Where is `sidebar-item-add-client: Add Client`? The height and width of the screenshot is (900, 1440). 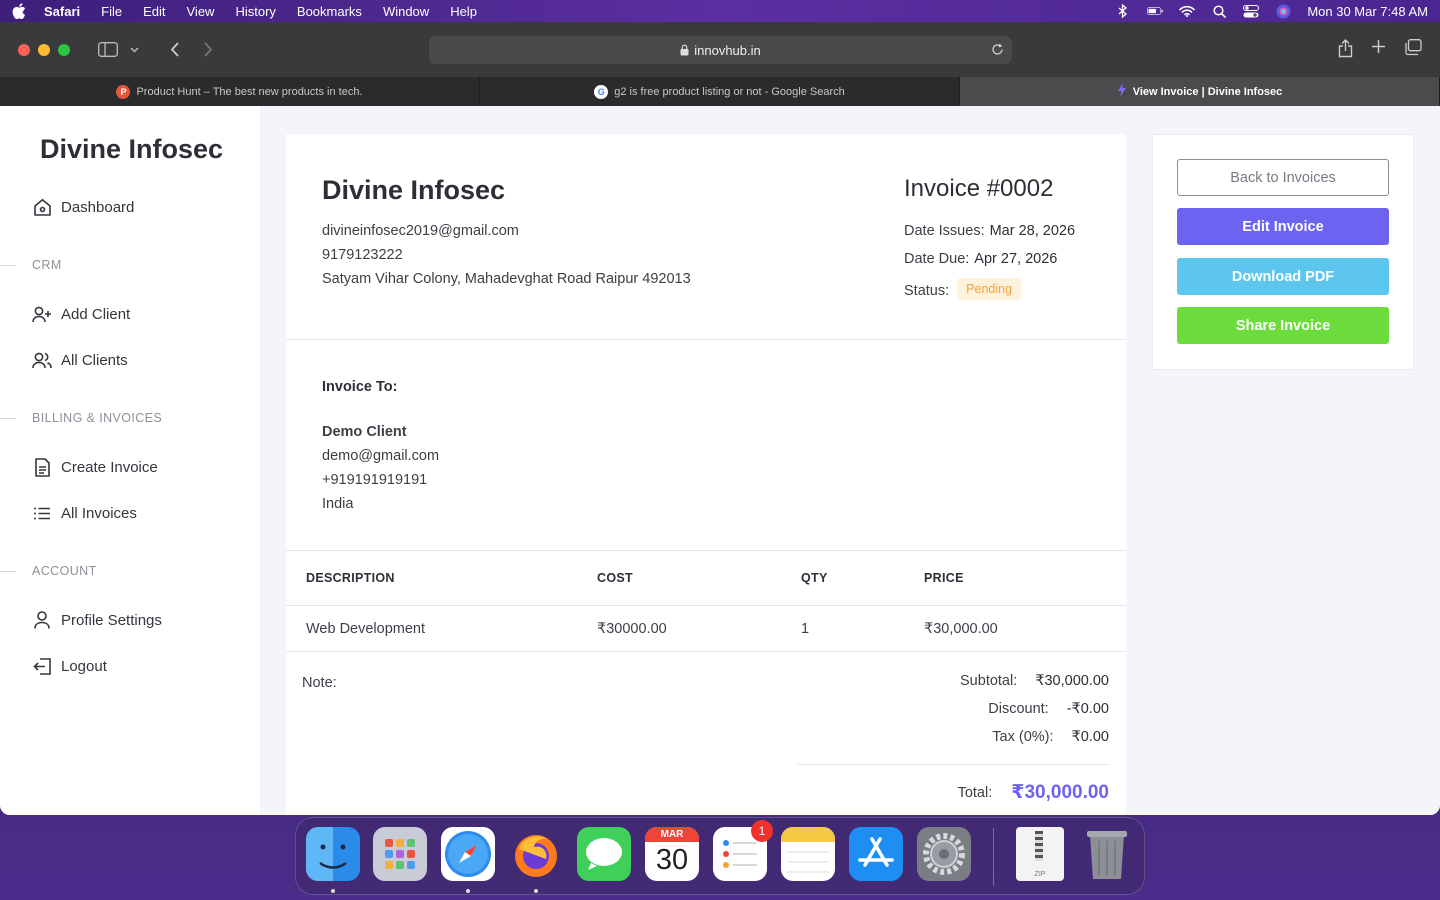
sidebar-item-add-client: Add Client is located at coordinates (81, 314).